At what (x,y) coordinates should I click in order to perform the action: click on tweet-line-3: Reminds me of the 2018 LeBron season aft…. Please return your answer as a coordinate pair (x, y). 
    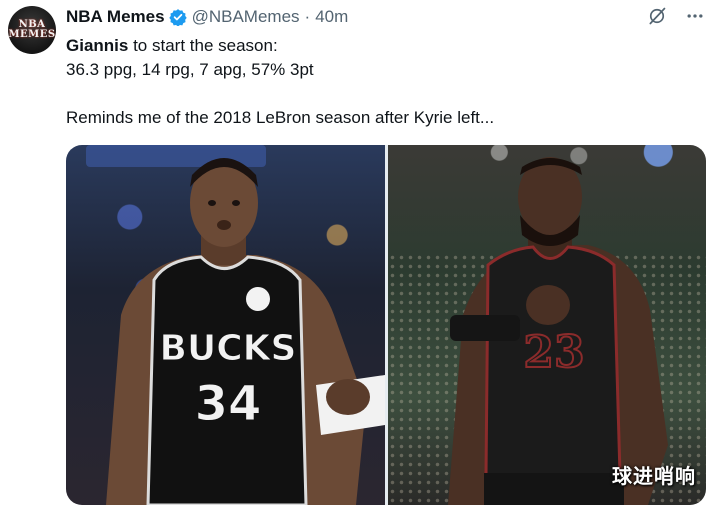
    Looking at the image, I should click on (280, 117).